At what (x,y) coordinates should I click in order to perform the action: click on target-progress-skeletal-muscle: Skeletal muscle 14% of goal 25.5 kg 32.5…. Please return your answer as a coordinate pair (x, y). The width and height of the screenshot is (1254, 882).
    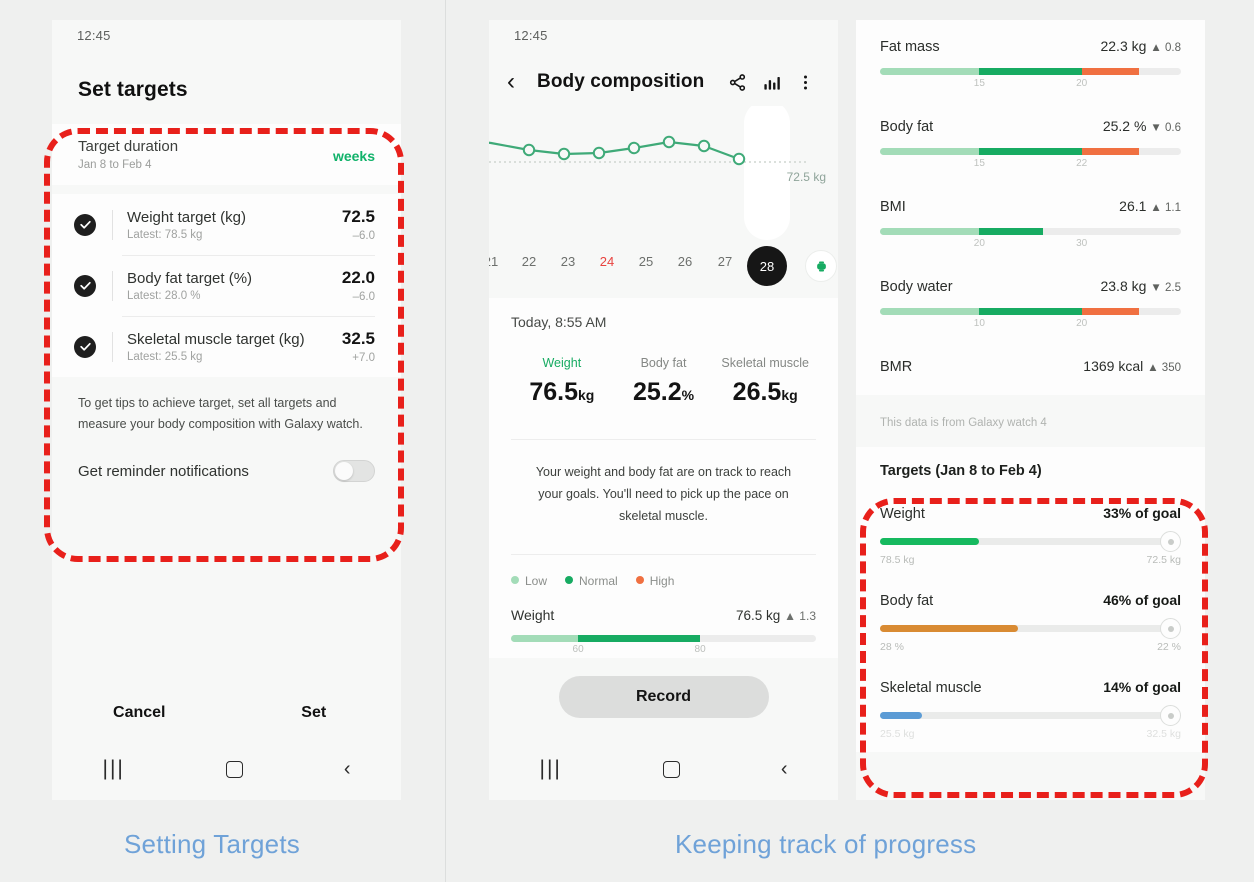
    Looking at the image, I should click on (1030, 696).